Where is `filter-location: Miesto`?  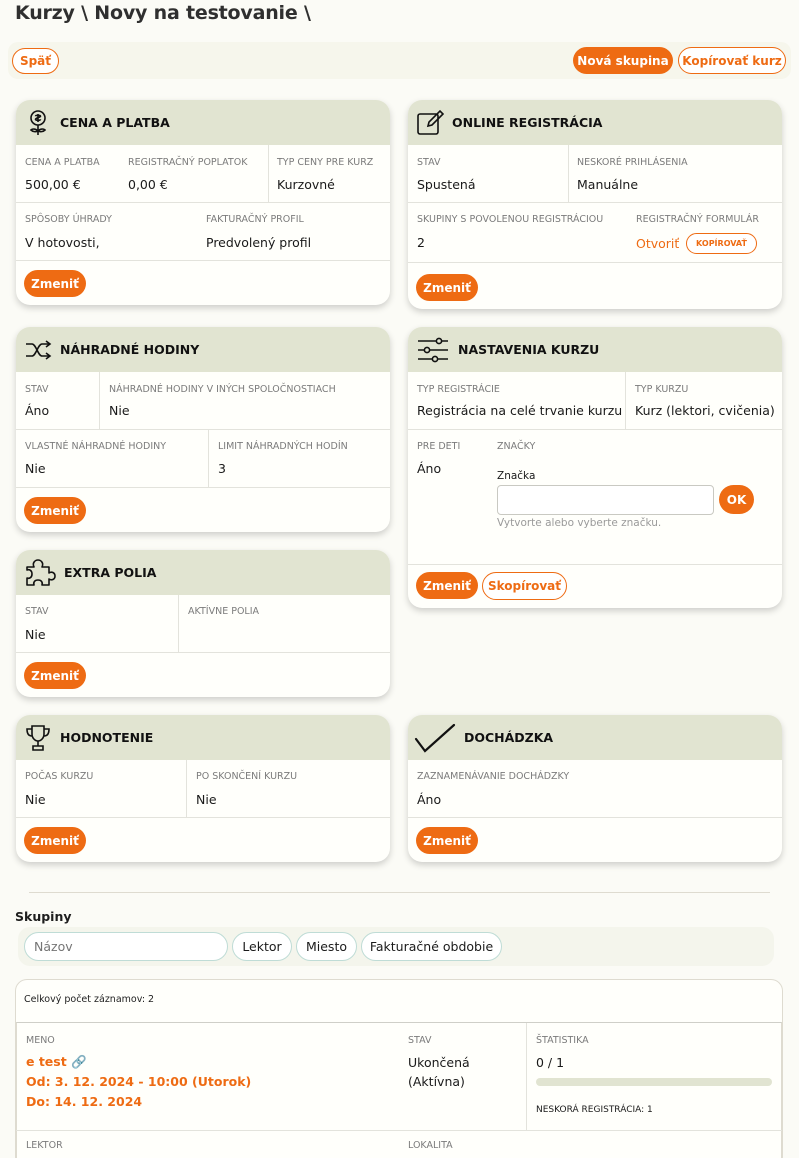 filter-location: Miesto is located at coordinates (326, 946).